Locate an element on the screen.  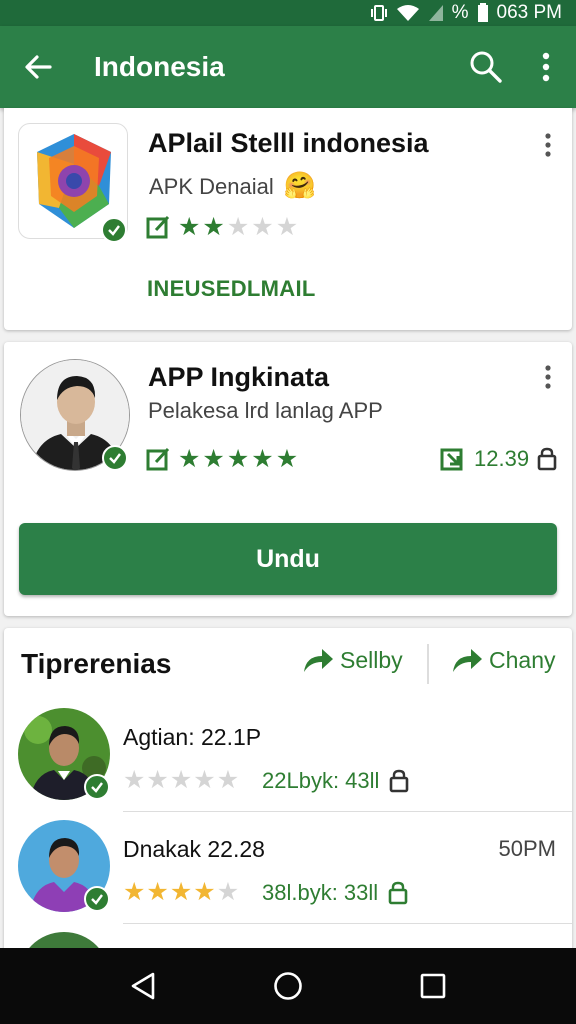
status-bar: % 063 PM is located at coordinates (288, 13).